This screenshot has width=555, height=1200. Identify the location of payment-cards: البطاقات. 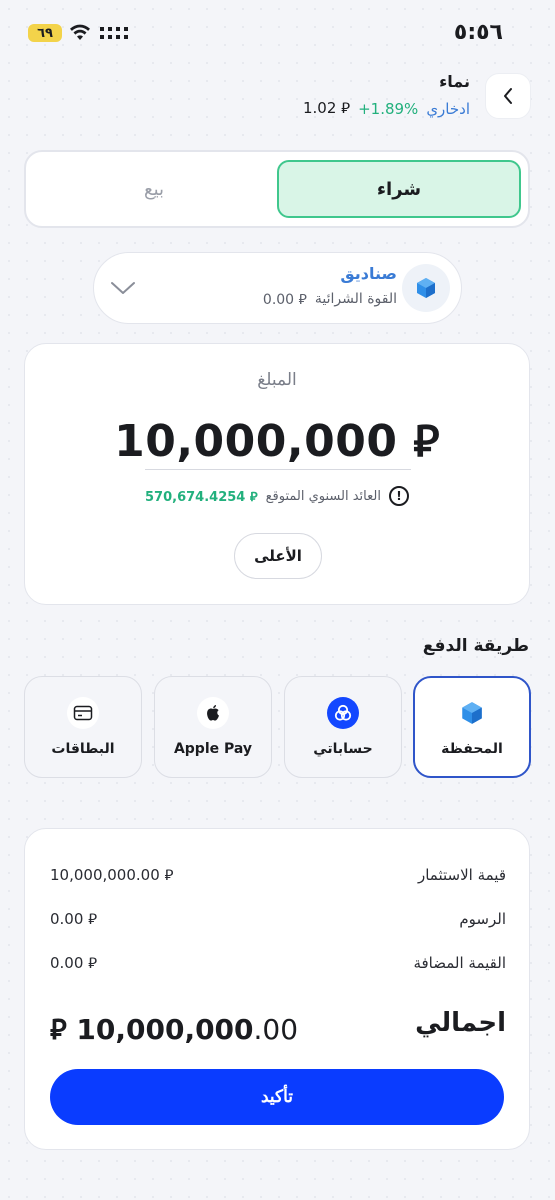
(83, 727).